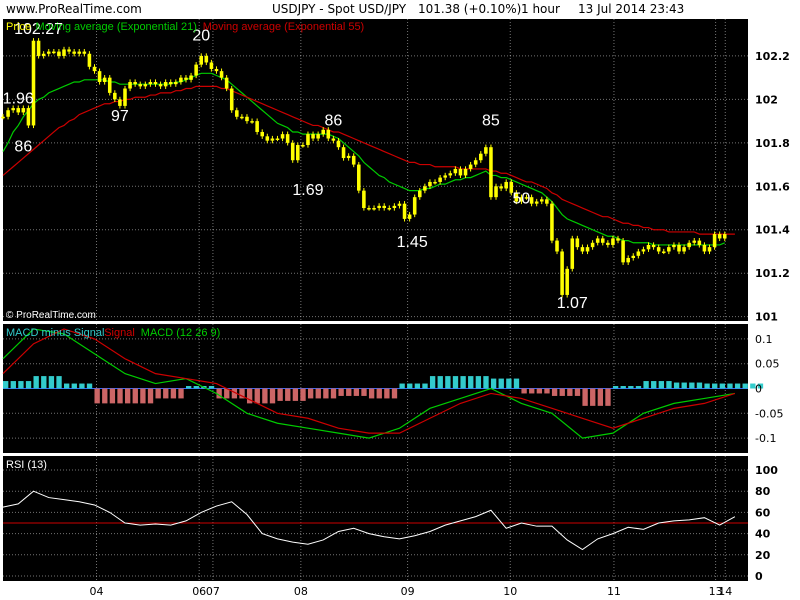 This screenshot has height=600, width=800. What do you see at coordinates (772, 186) in the screenshot?
I see `price-axis-label: 101.6` at bounding box center [772, 186].